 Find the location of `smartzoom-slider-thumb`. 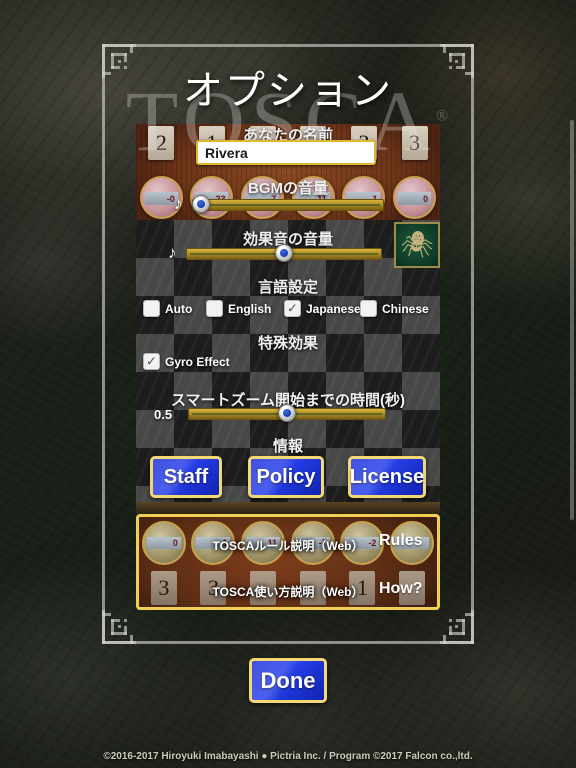

smartzoom-slider-thumb is located at coordinates (287, 413).